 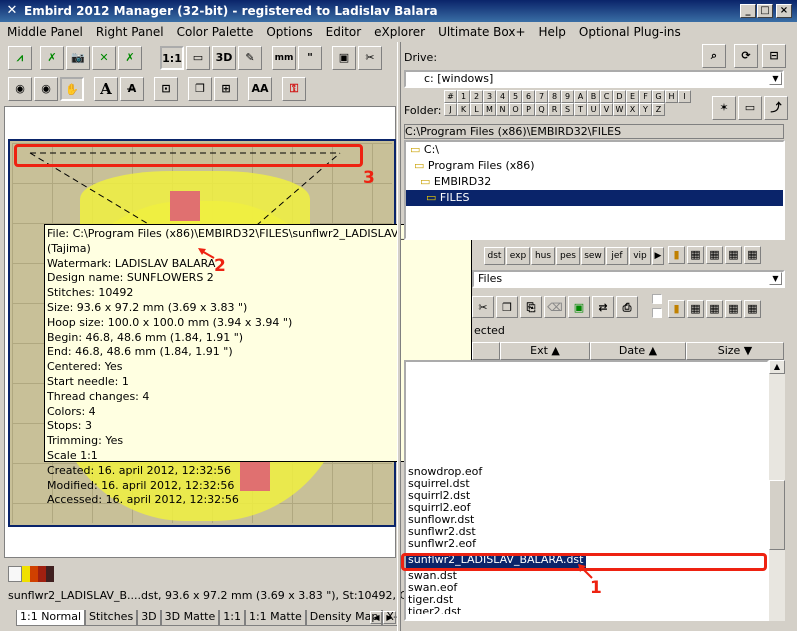 I want to click on menu-options: Options, so click(x=288, y=32).